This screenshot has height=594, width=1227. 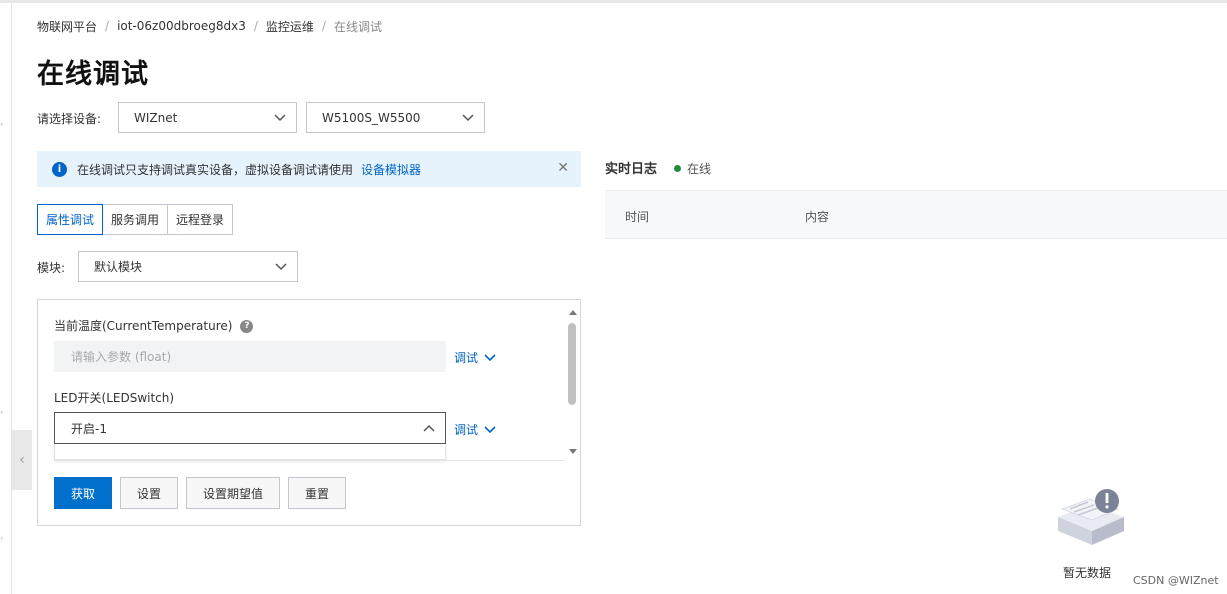 I want to click on temperature-debug-button: 调试, so click(x=475, y=357).